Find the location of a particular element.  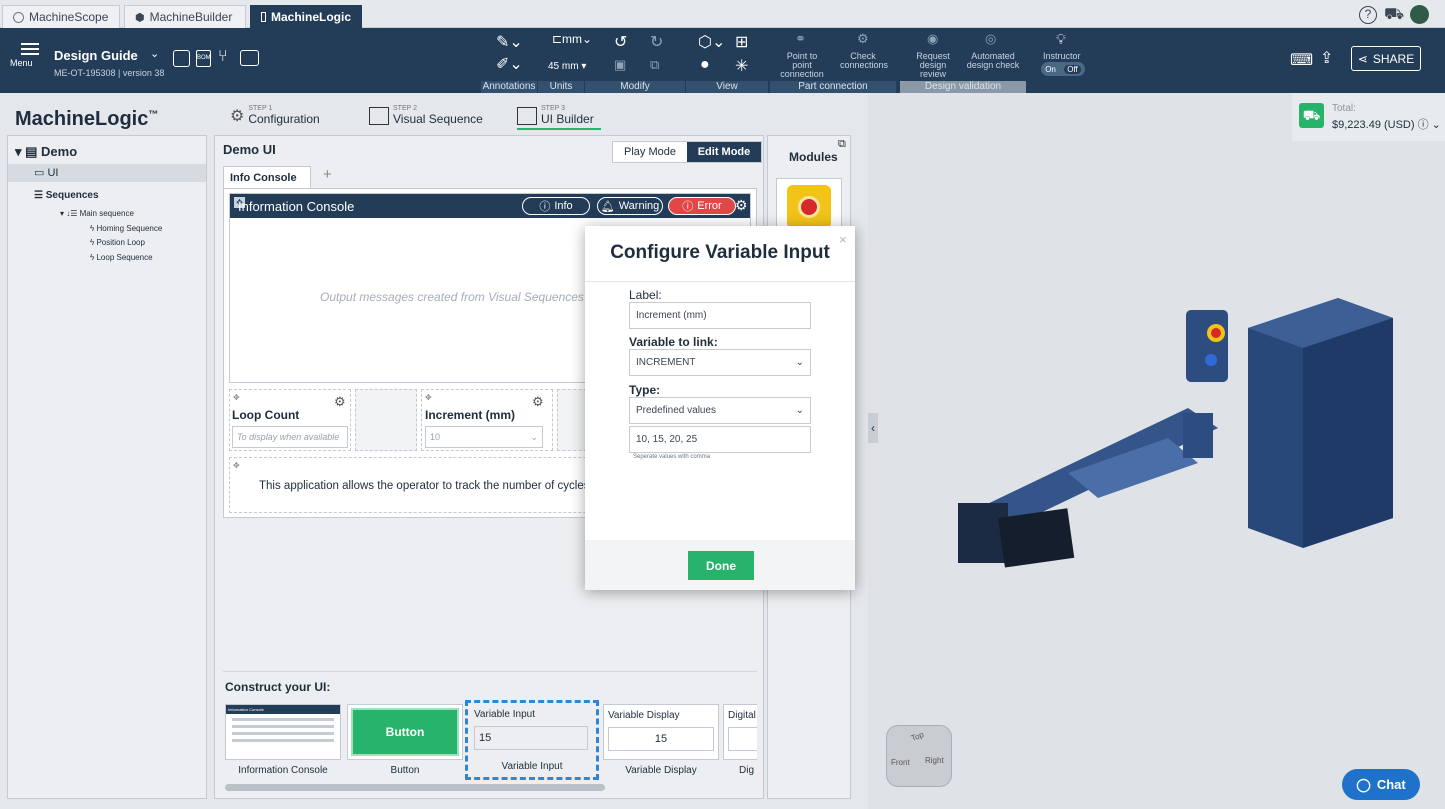

palette-digital-input: Digital I is located at coordinates (740, 732).